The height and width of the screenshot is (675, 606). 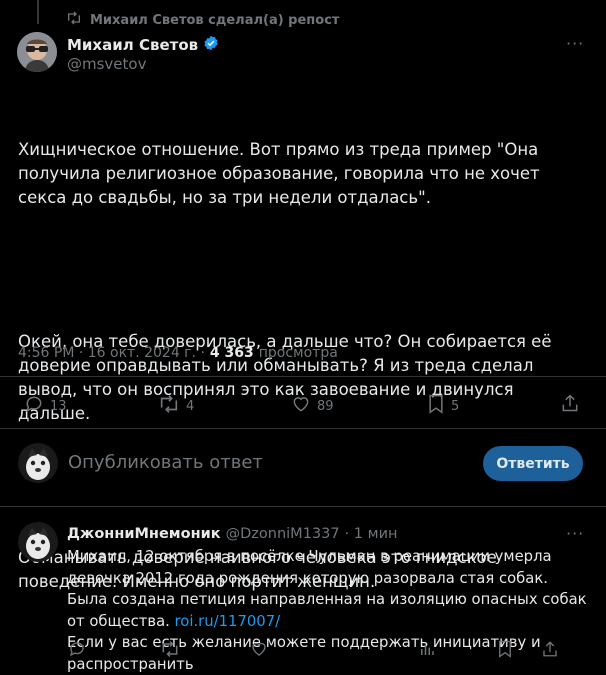 I want to click on verified-badge-icon, so click(x=211, y=45).